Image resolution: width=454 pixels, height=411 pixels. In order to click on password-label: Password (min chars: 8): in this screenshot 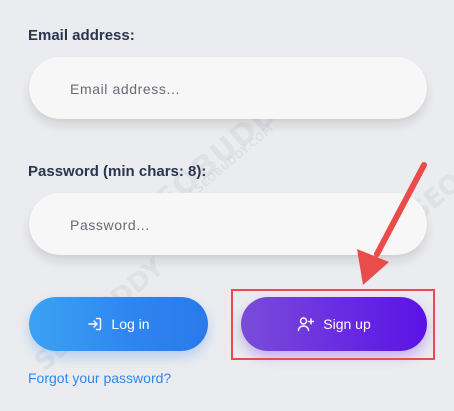, I will do `click(117, 171)`.